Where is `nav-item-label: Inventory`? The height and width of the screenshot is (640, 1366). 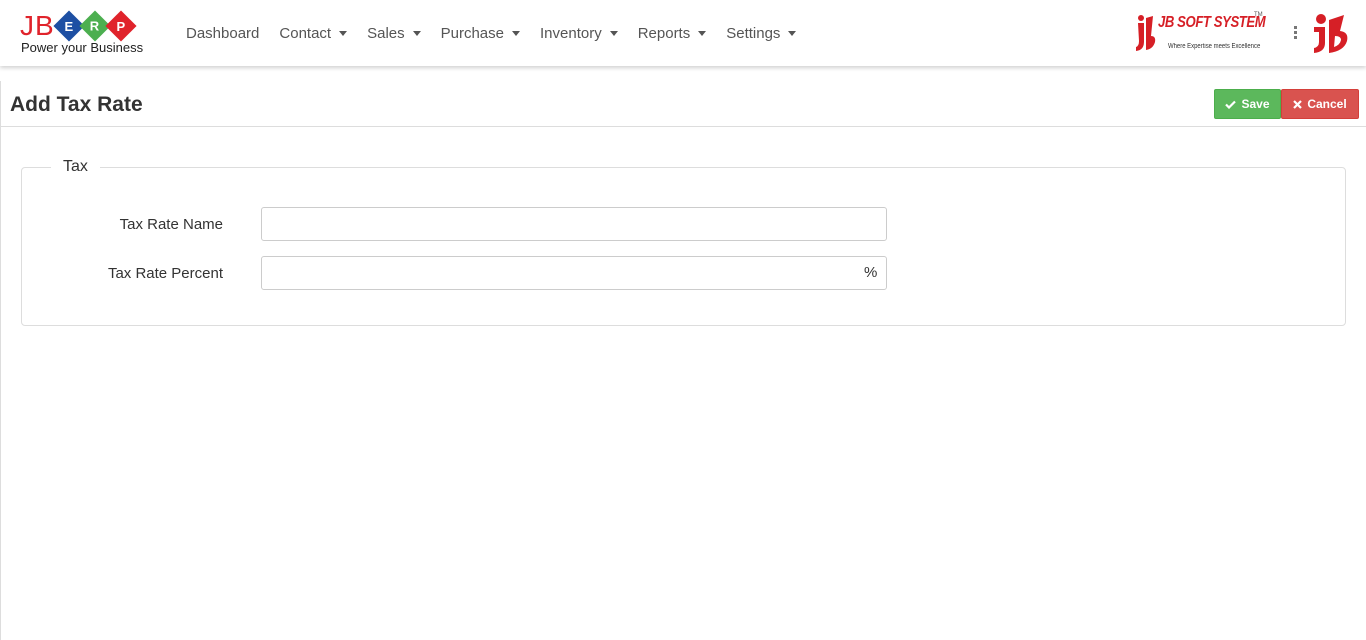
nav-item-label: Inventory is located at coordinates (571, 33).